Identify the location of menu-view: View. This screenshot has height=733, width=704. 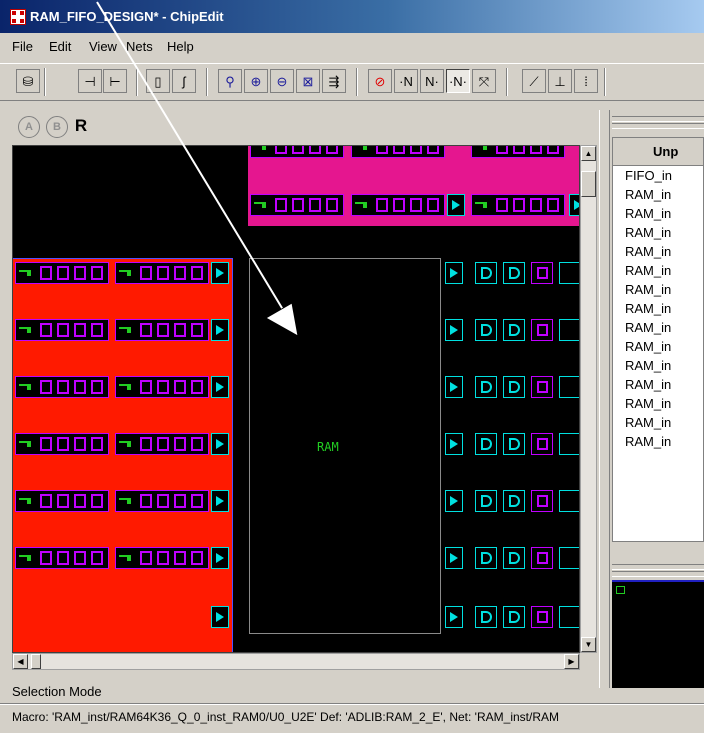
(103, 46).